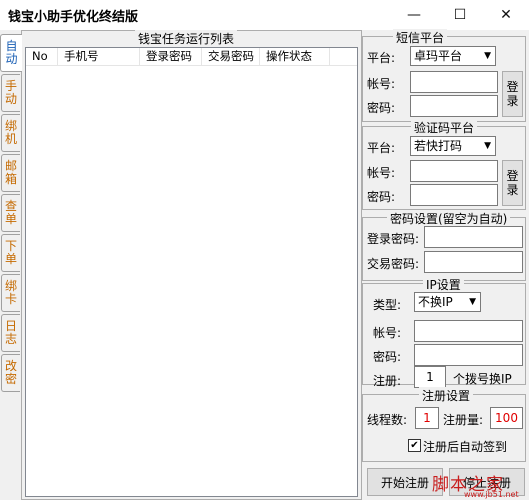 Image resolution: width=529 pixels, height=500 pixels. I want to click on tab-place-order: 下单, so click(10, 253).